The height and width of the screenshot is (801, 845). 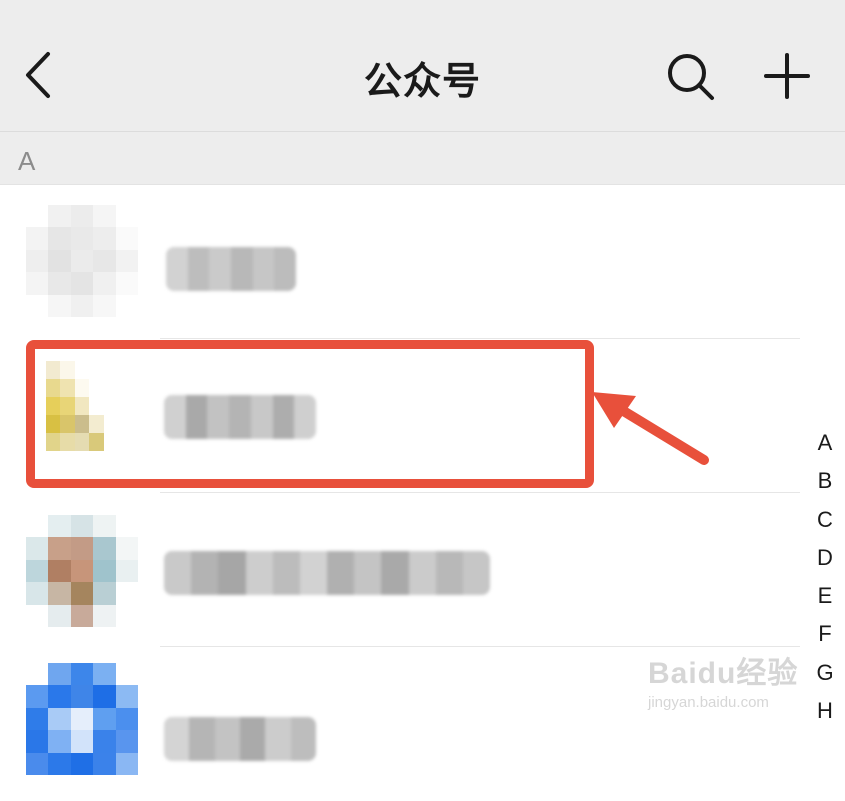 What do you see at coordinates (310, 414) in the screenshot?
I see `highlight-box` at bounding box center [310, 414].